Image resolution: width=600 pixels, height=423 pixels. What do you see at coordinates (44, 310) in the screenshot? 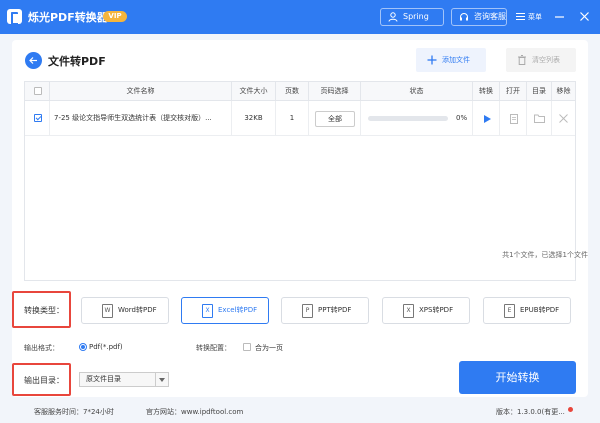
I see `convert-type-label: 转换类型：` at bounding box center [44, 310].